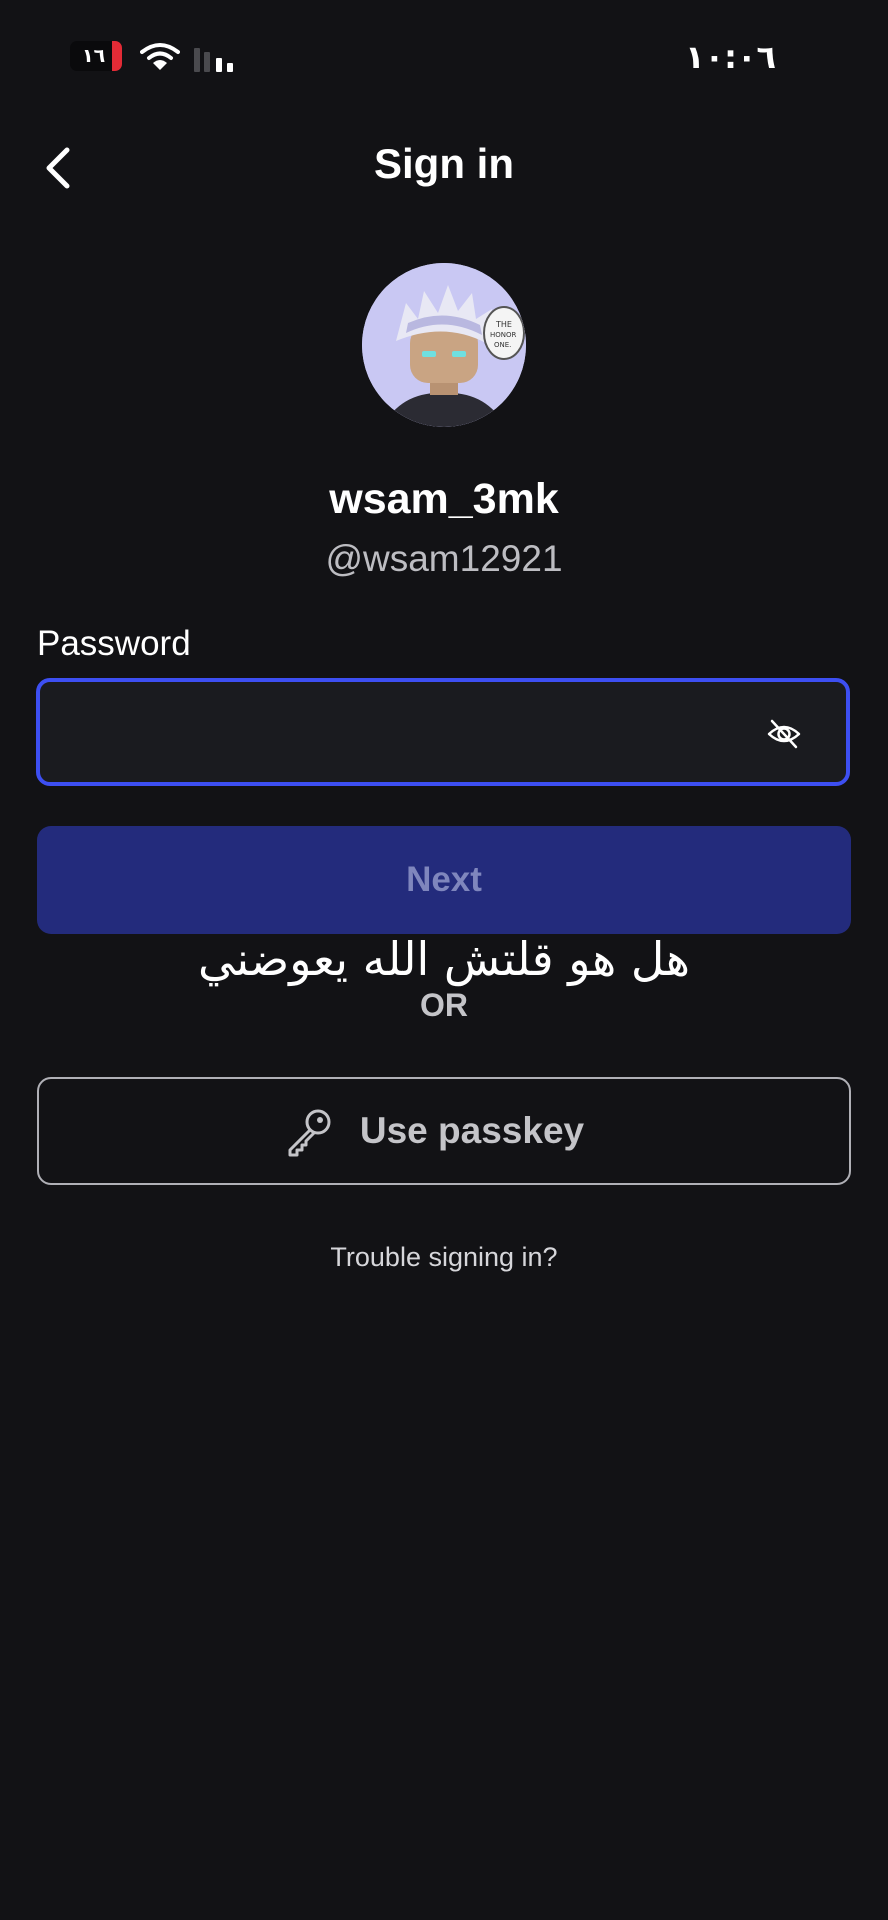 The width and height of the screenshot is (888, 1920). I want to click on caption-overlay: هل هو قلتش الله يعوضني, so click(444, 959).